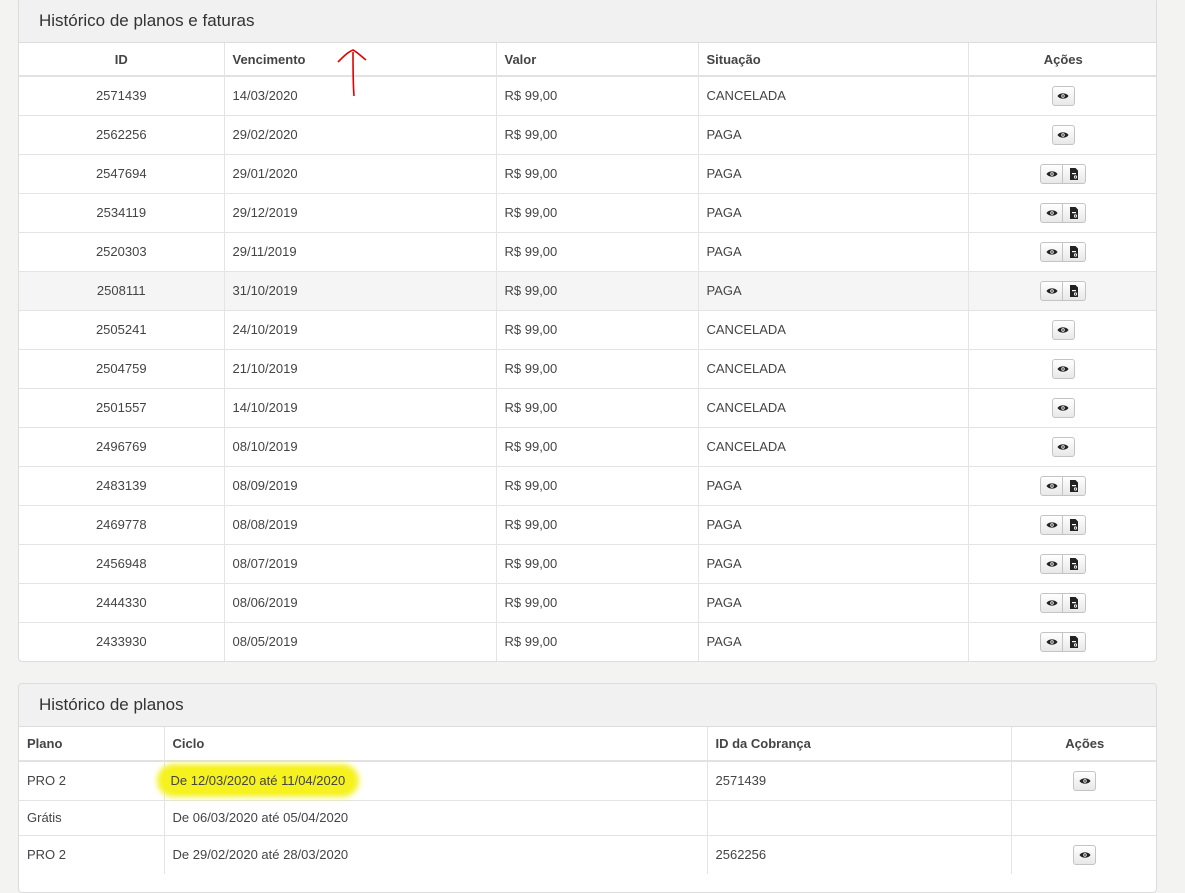 This screenshot has width=1185, height=893. I want to click on col-header-charge-id: ID da Cobrança, so click(859, 744).